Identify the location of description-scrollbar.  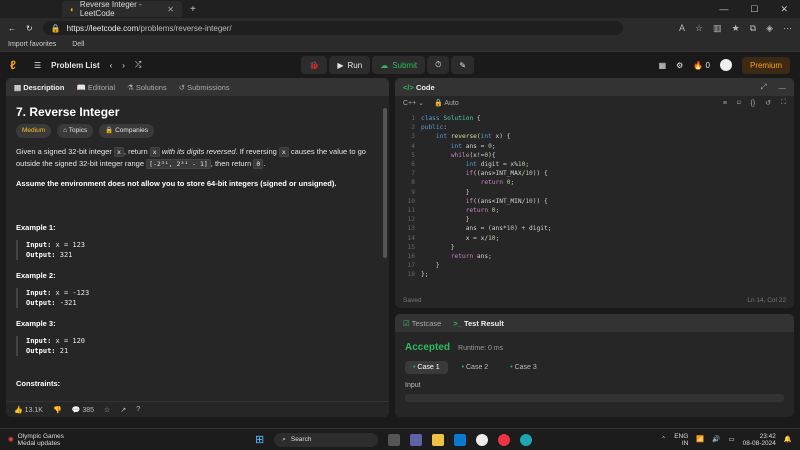
(385, 183).